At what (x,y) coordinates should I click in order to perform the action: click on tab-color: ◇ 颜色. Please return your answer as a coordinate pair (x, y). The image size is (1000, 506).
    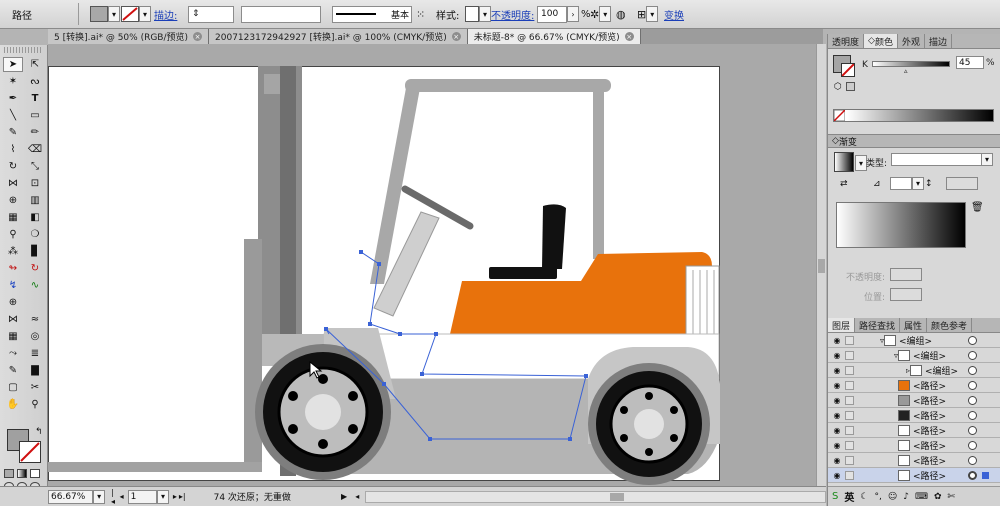
    Looking at the image, I should click on (881, 41).